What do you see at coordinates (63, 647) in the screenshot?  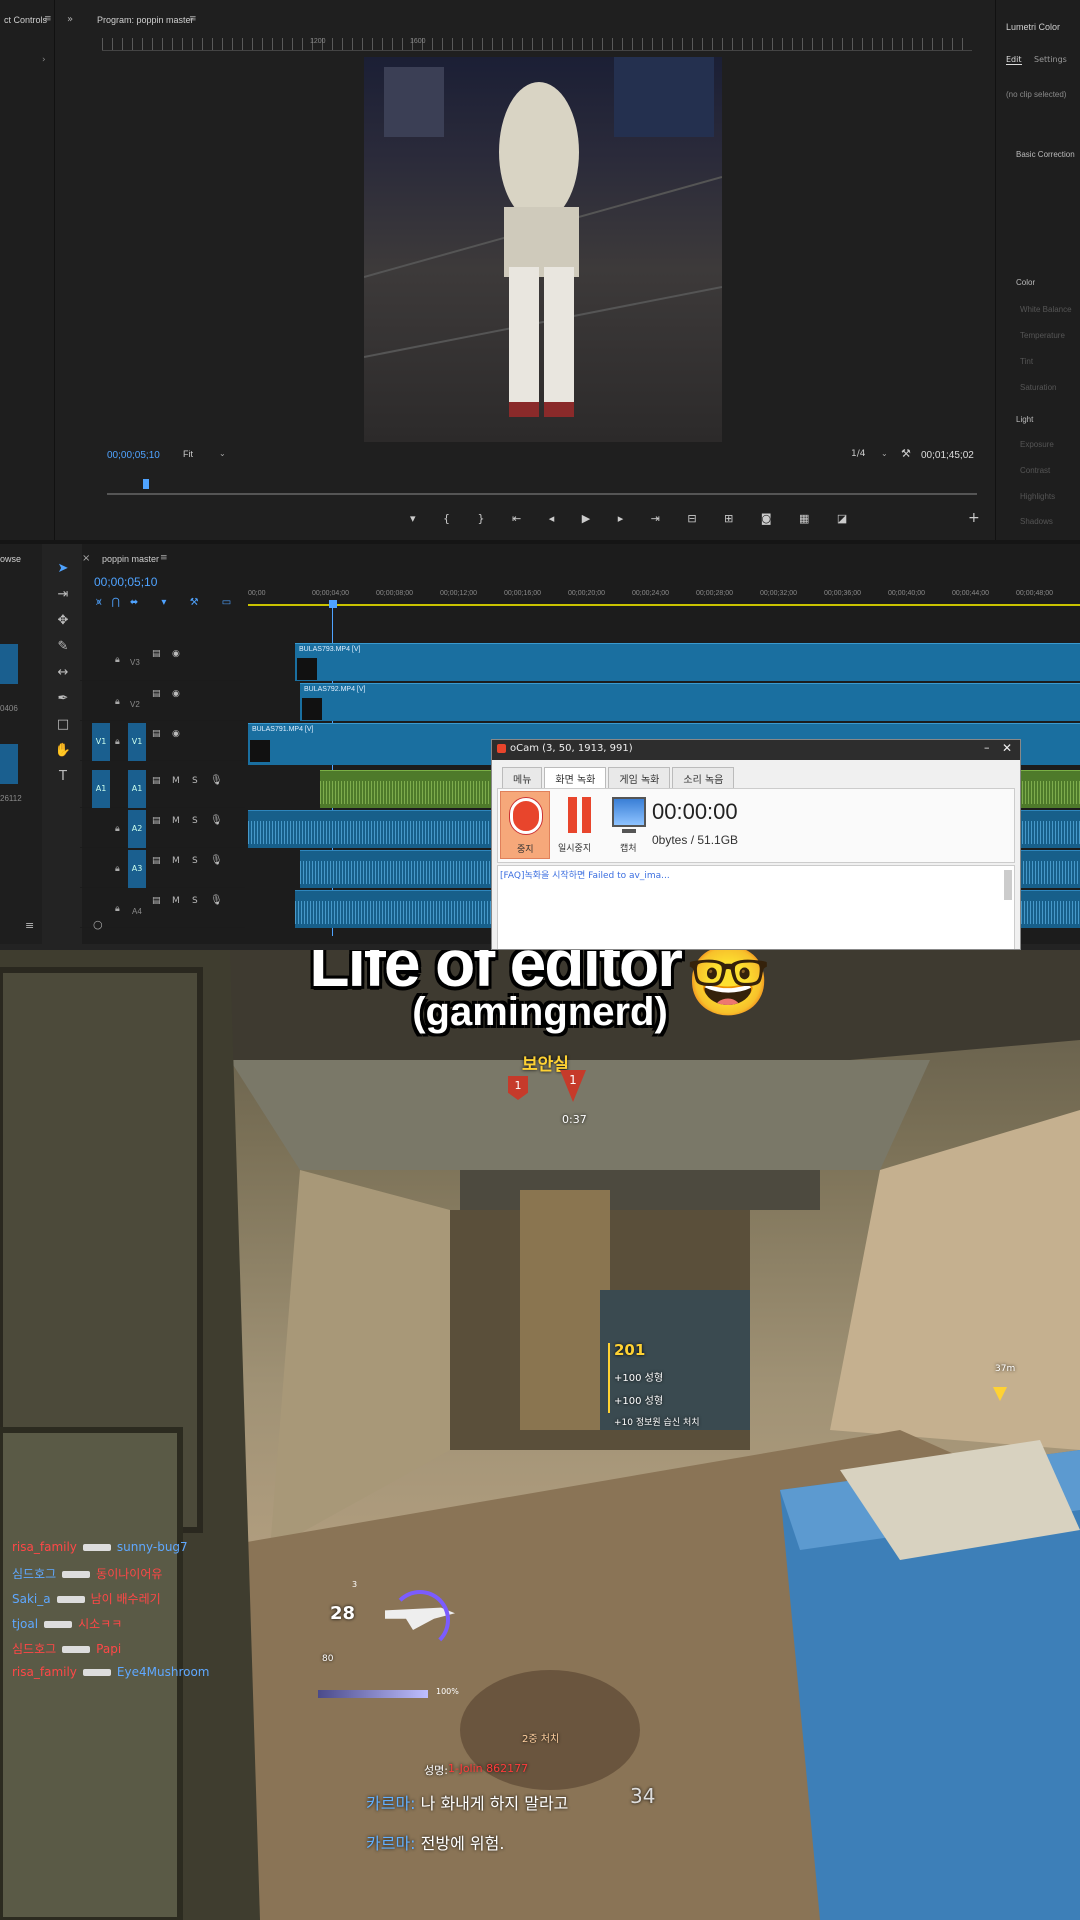 I see `razor-tool: ✎` at bounding box center [63, 647].